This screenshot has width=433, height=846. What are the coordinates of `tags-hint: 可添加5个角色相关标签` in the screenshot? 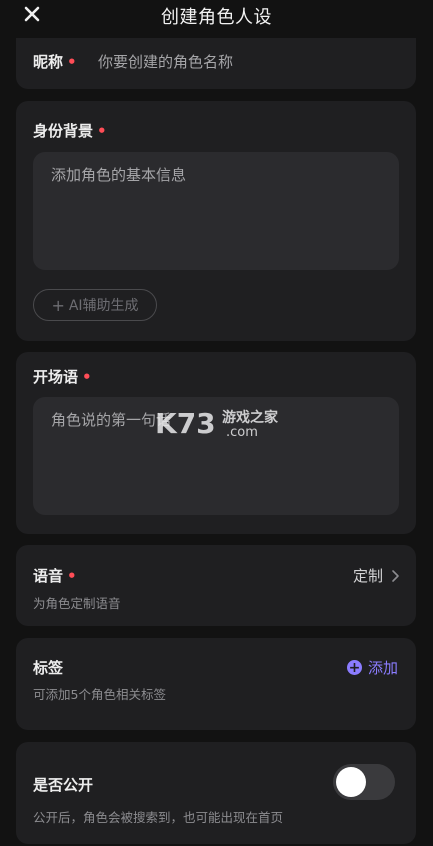 It's located at (99, 694).